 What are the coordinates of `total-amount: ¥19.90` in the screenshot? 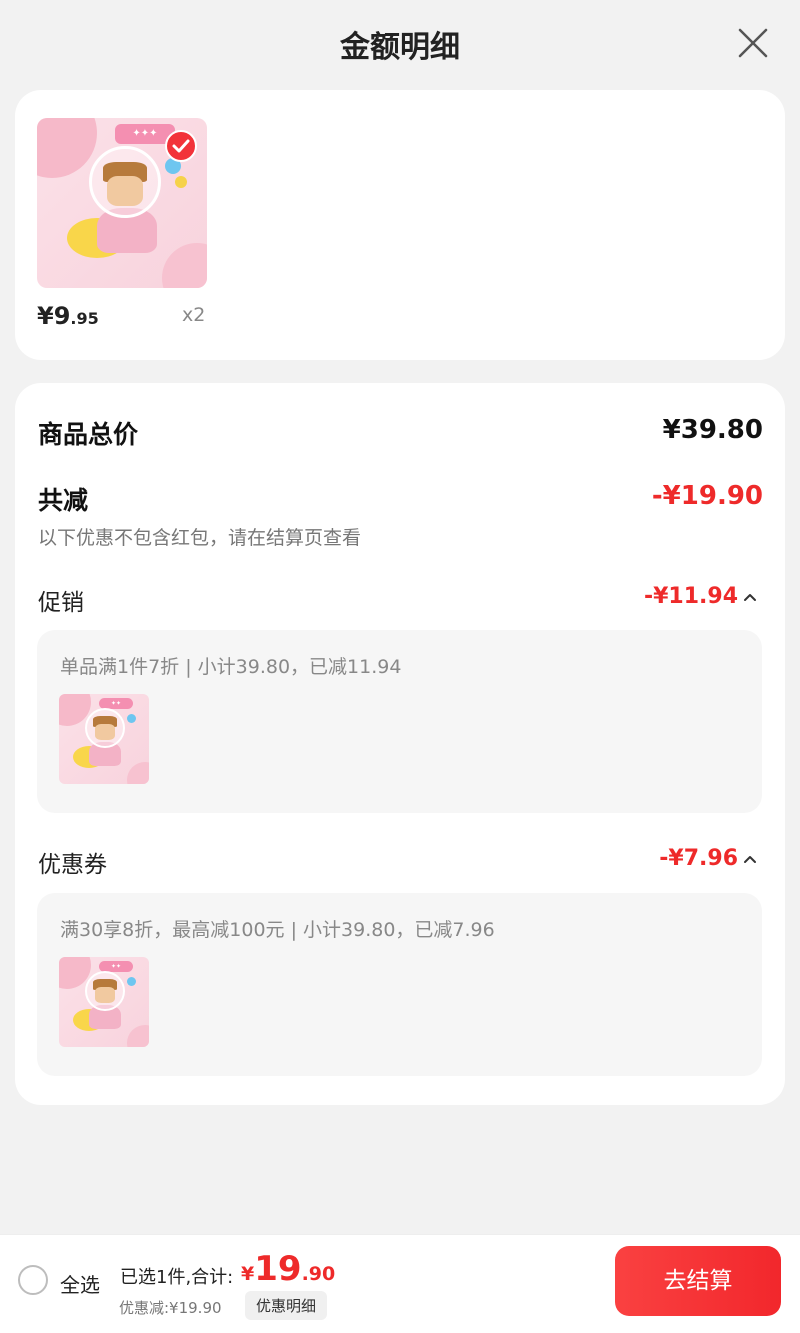 It's located at (288, 1269).